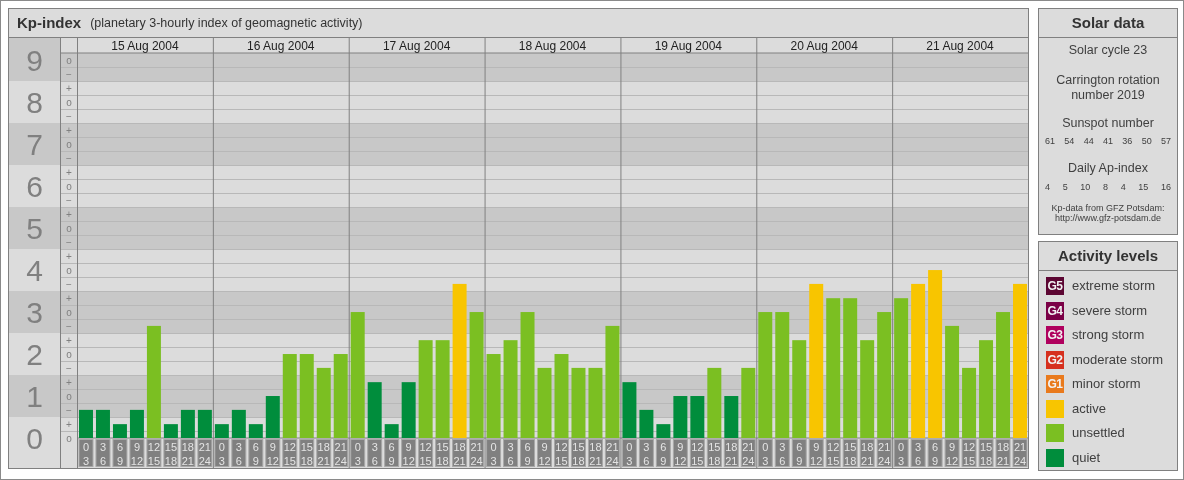 The height and width of the screenshot is (480, 1184). What do you see at coordinates (416, 46) in the screenshot?
I see `date-label: 17 Aug 2004` at bounding box center [416, 46].